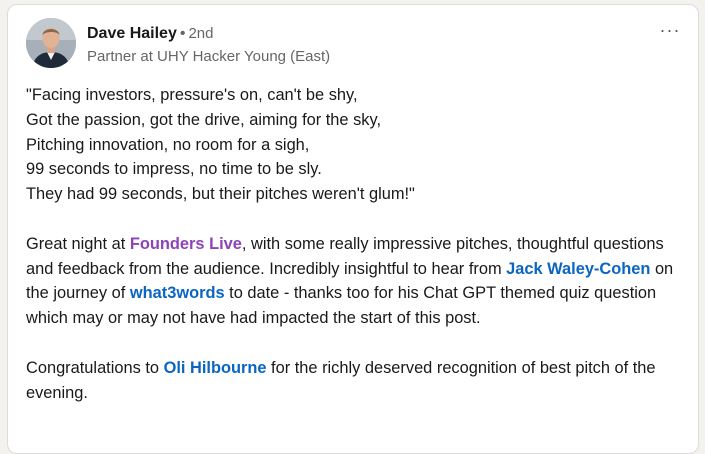  I want to click on author-name: Dave Hailey, so click(132, 33).